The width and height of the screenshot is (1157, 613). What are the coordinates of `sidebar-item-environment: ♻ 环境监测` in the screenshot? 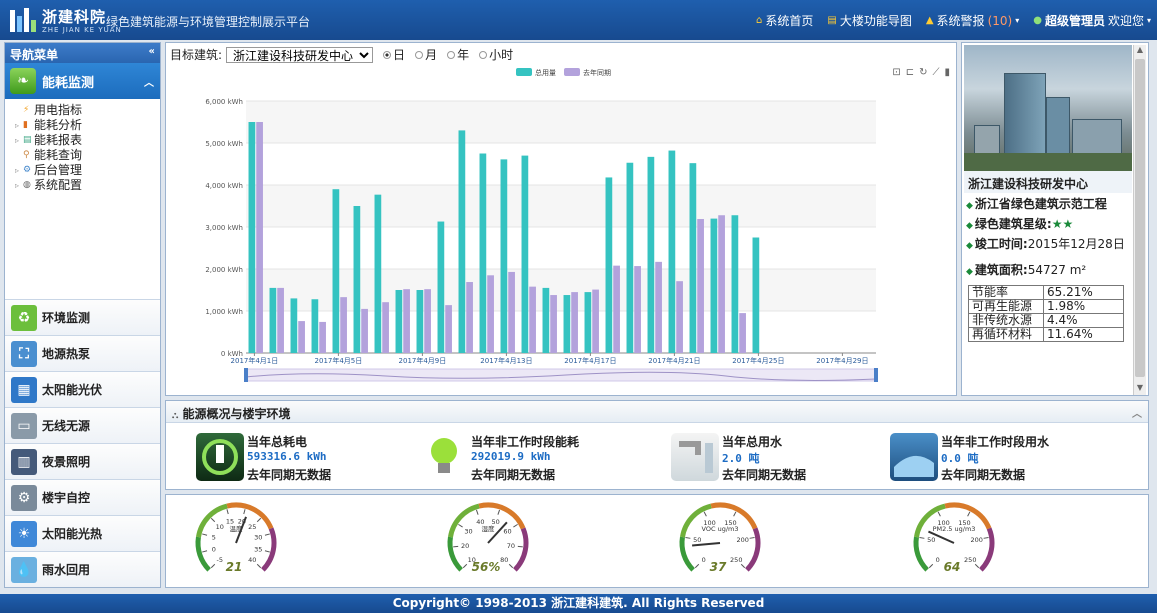 It's located at (82, 317).